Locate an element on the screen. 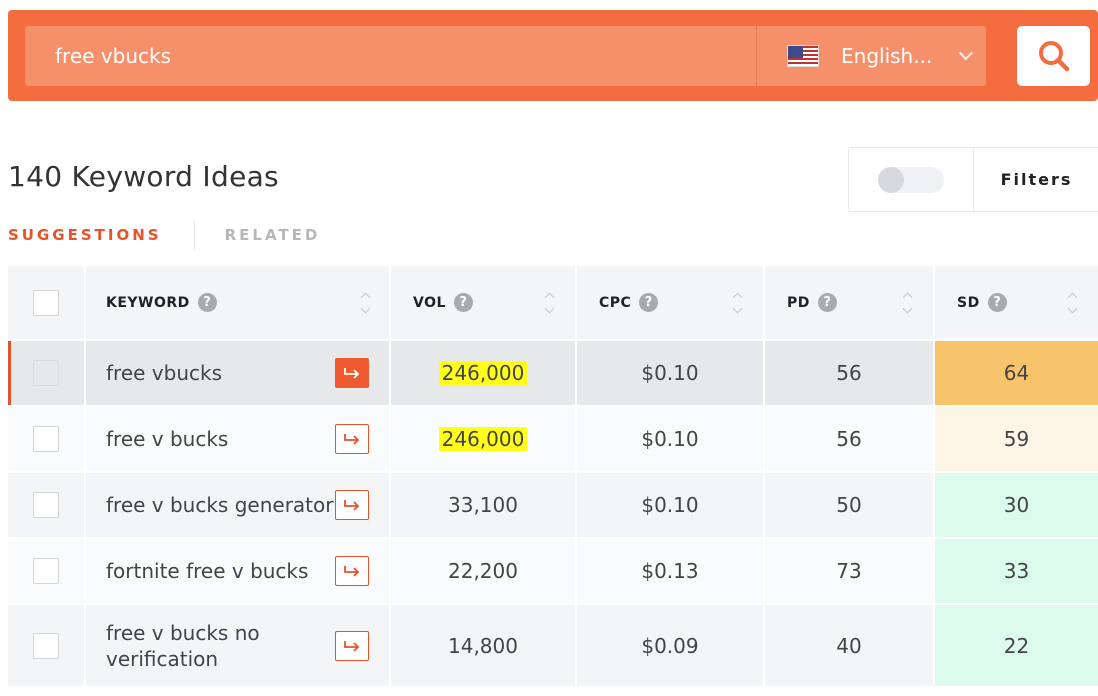 The height and width of the screenshot is (696, 1098). cpc-value: $0.09 is located at coordinates (670, 645).